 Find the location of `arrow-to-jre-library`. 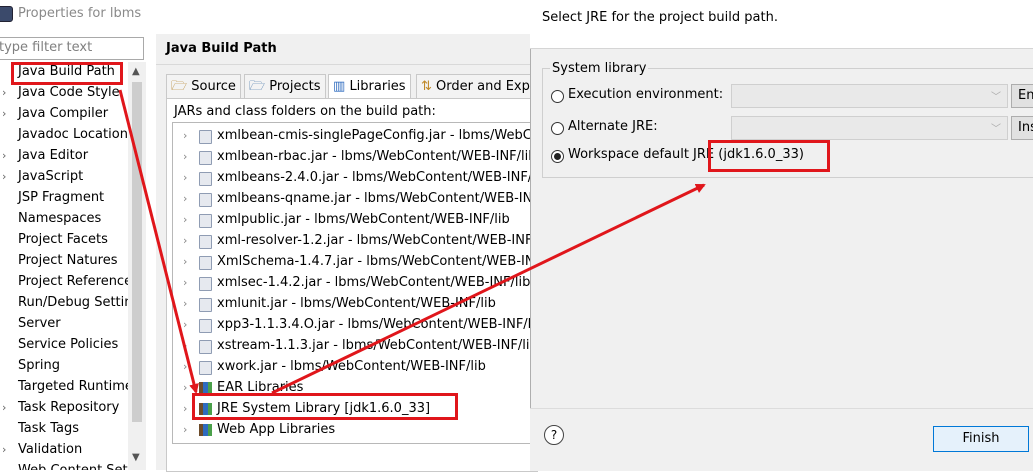

arrow-to-jre-library is located at coordinates (158, 241).